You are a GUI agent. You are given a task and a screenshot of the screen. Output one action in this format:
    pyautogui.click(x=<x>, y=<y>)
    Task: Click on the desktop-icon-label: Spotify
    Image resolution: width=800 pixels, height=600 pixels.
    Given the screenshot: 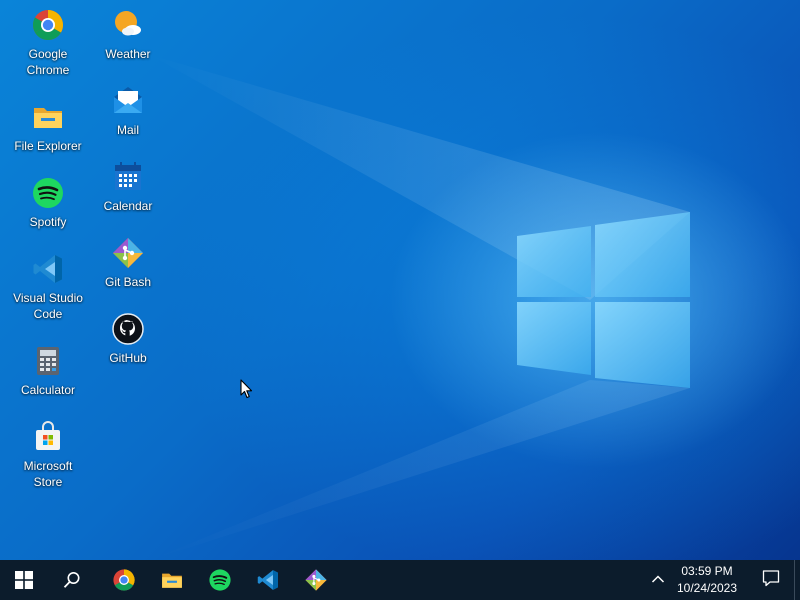 What is the action you would take?
    pyautogui.click(x=48, y=222)
    